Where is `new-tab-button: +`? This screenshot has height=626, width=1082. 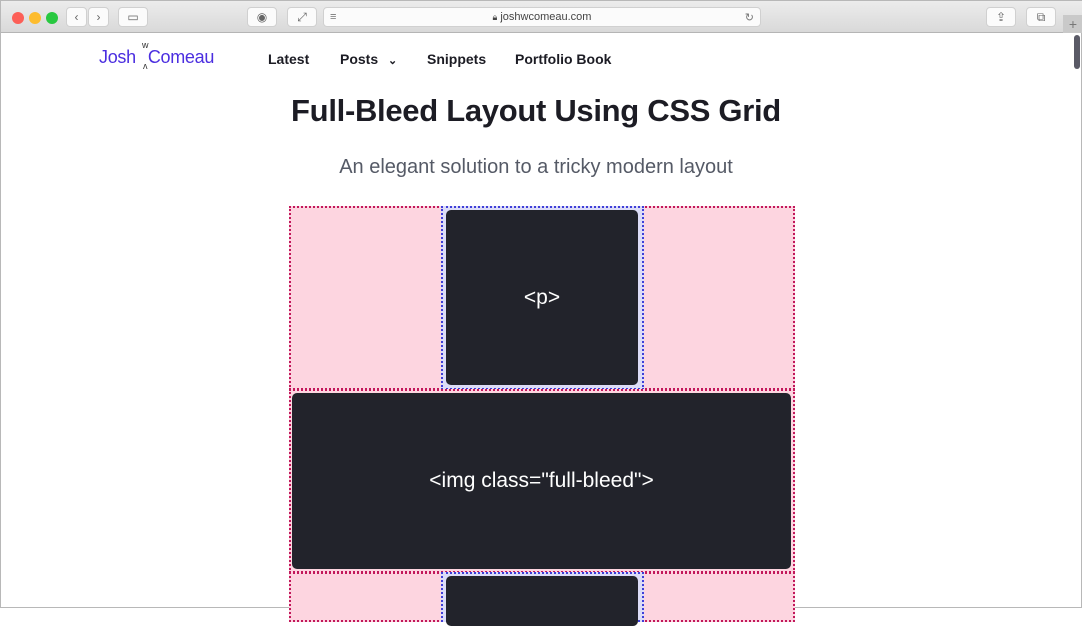
new-tab-button: + is located at coordinates (1072, 24).